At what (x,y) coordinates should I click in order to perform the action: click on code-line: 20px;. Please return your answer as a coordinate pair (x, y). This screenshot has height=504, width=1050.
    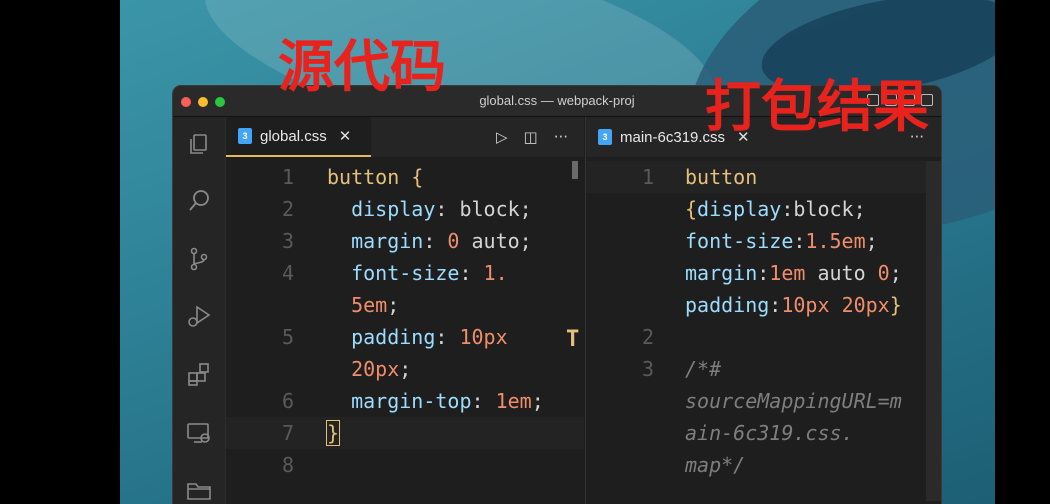
    Looking at the image, I should click on (405, 369).